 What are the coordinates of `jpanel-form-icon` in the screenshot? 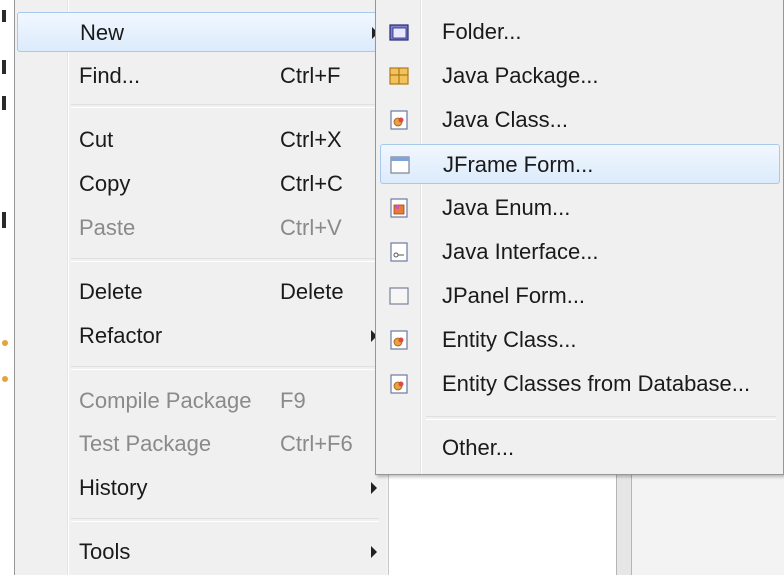 It's located at (399, 296).